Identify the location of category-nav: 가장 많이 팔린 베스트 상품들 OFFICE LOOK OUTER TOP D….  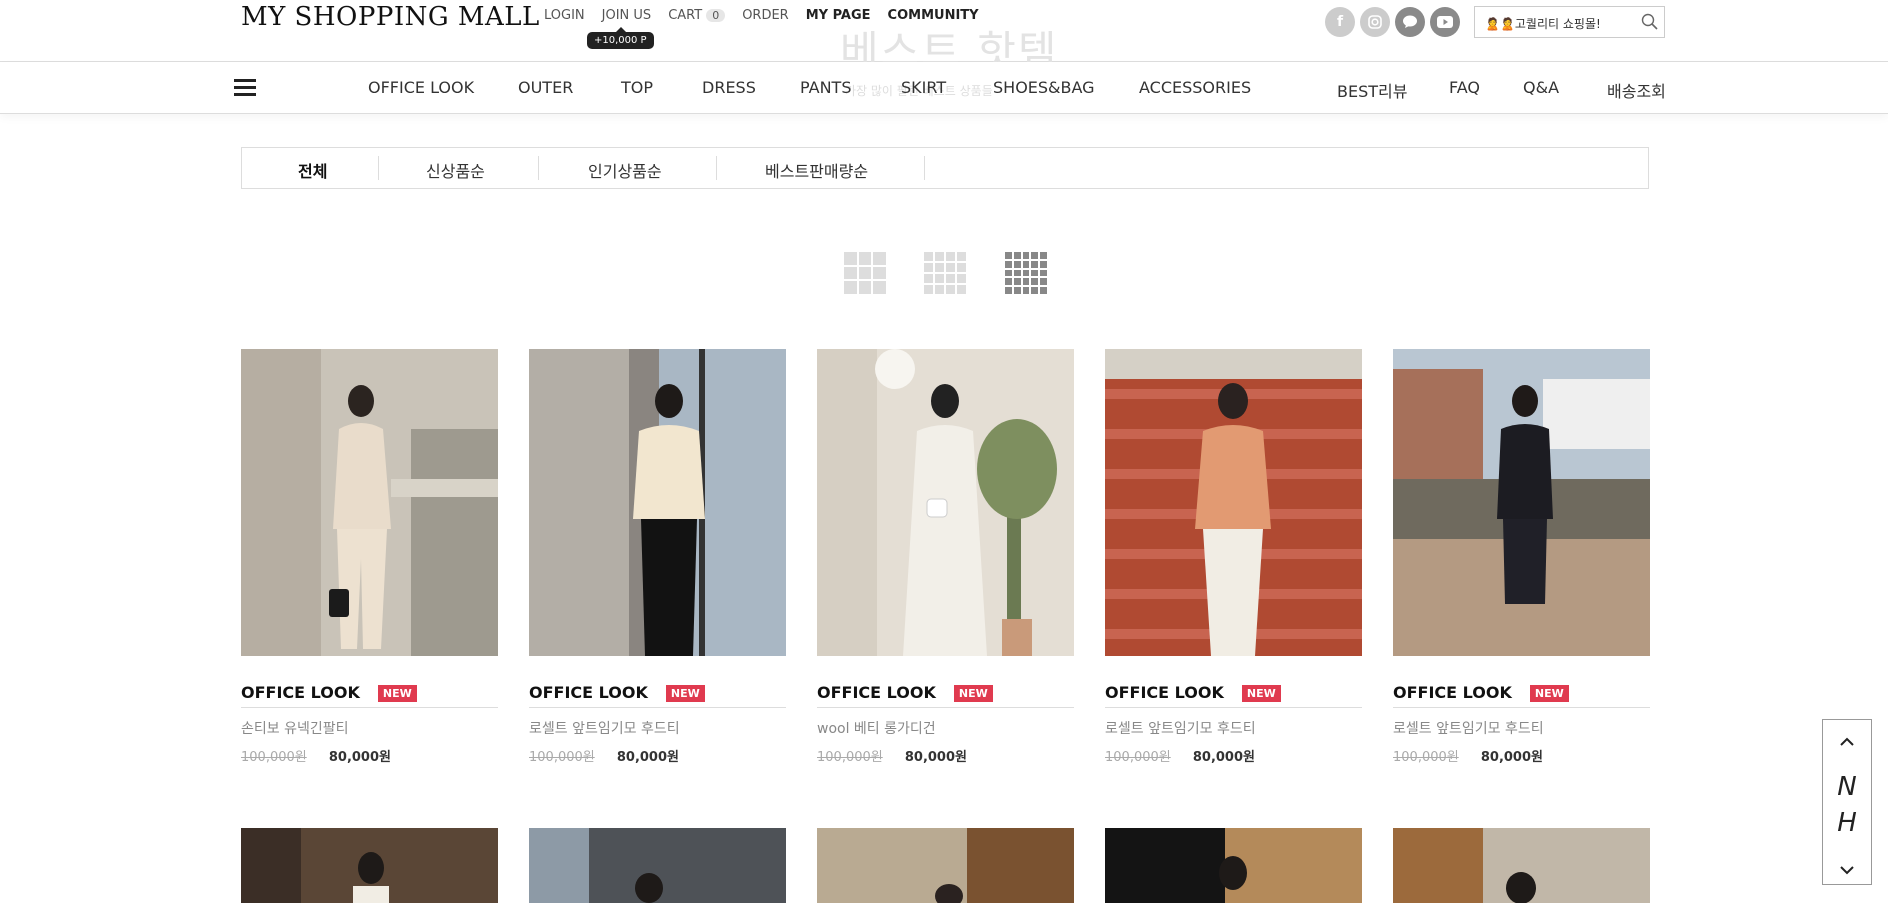
(944, 88).